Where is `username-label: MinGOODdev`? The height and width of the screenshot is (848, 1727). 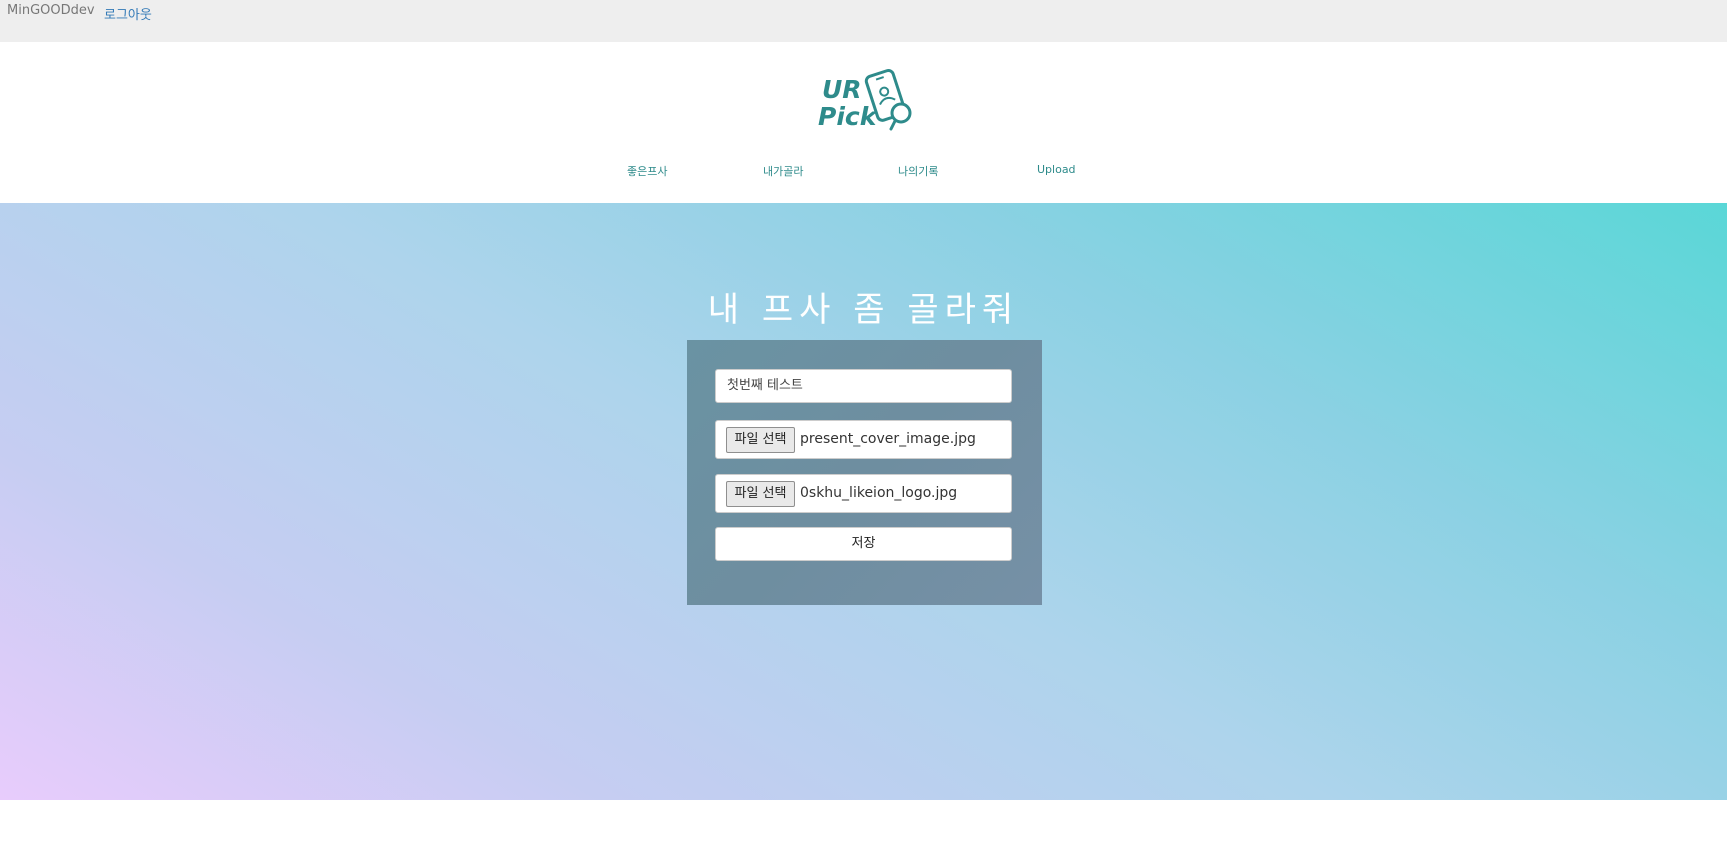
username-label: MinGOODdev is located at coordinates (51, 10).